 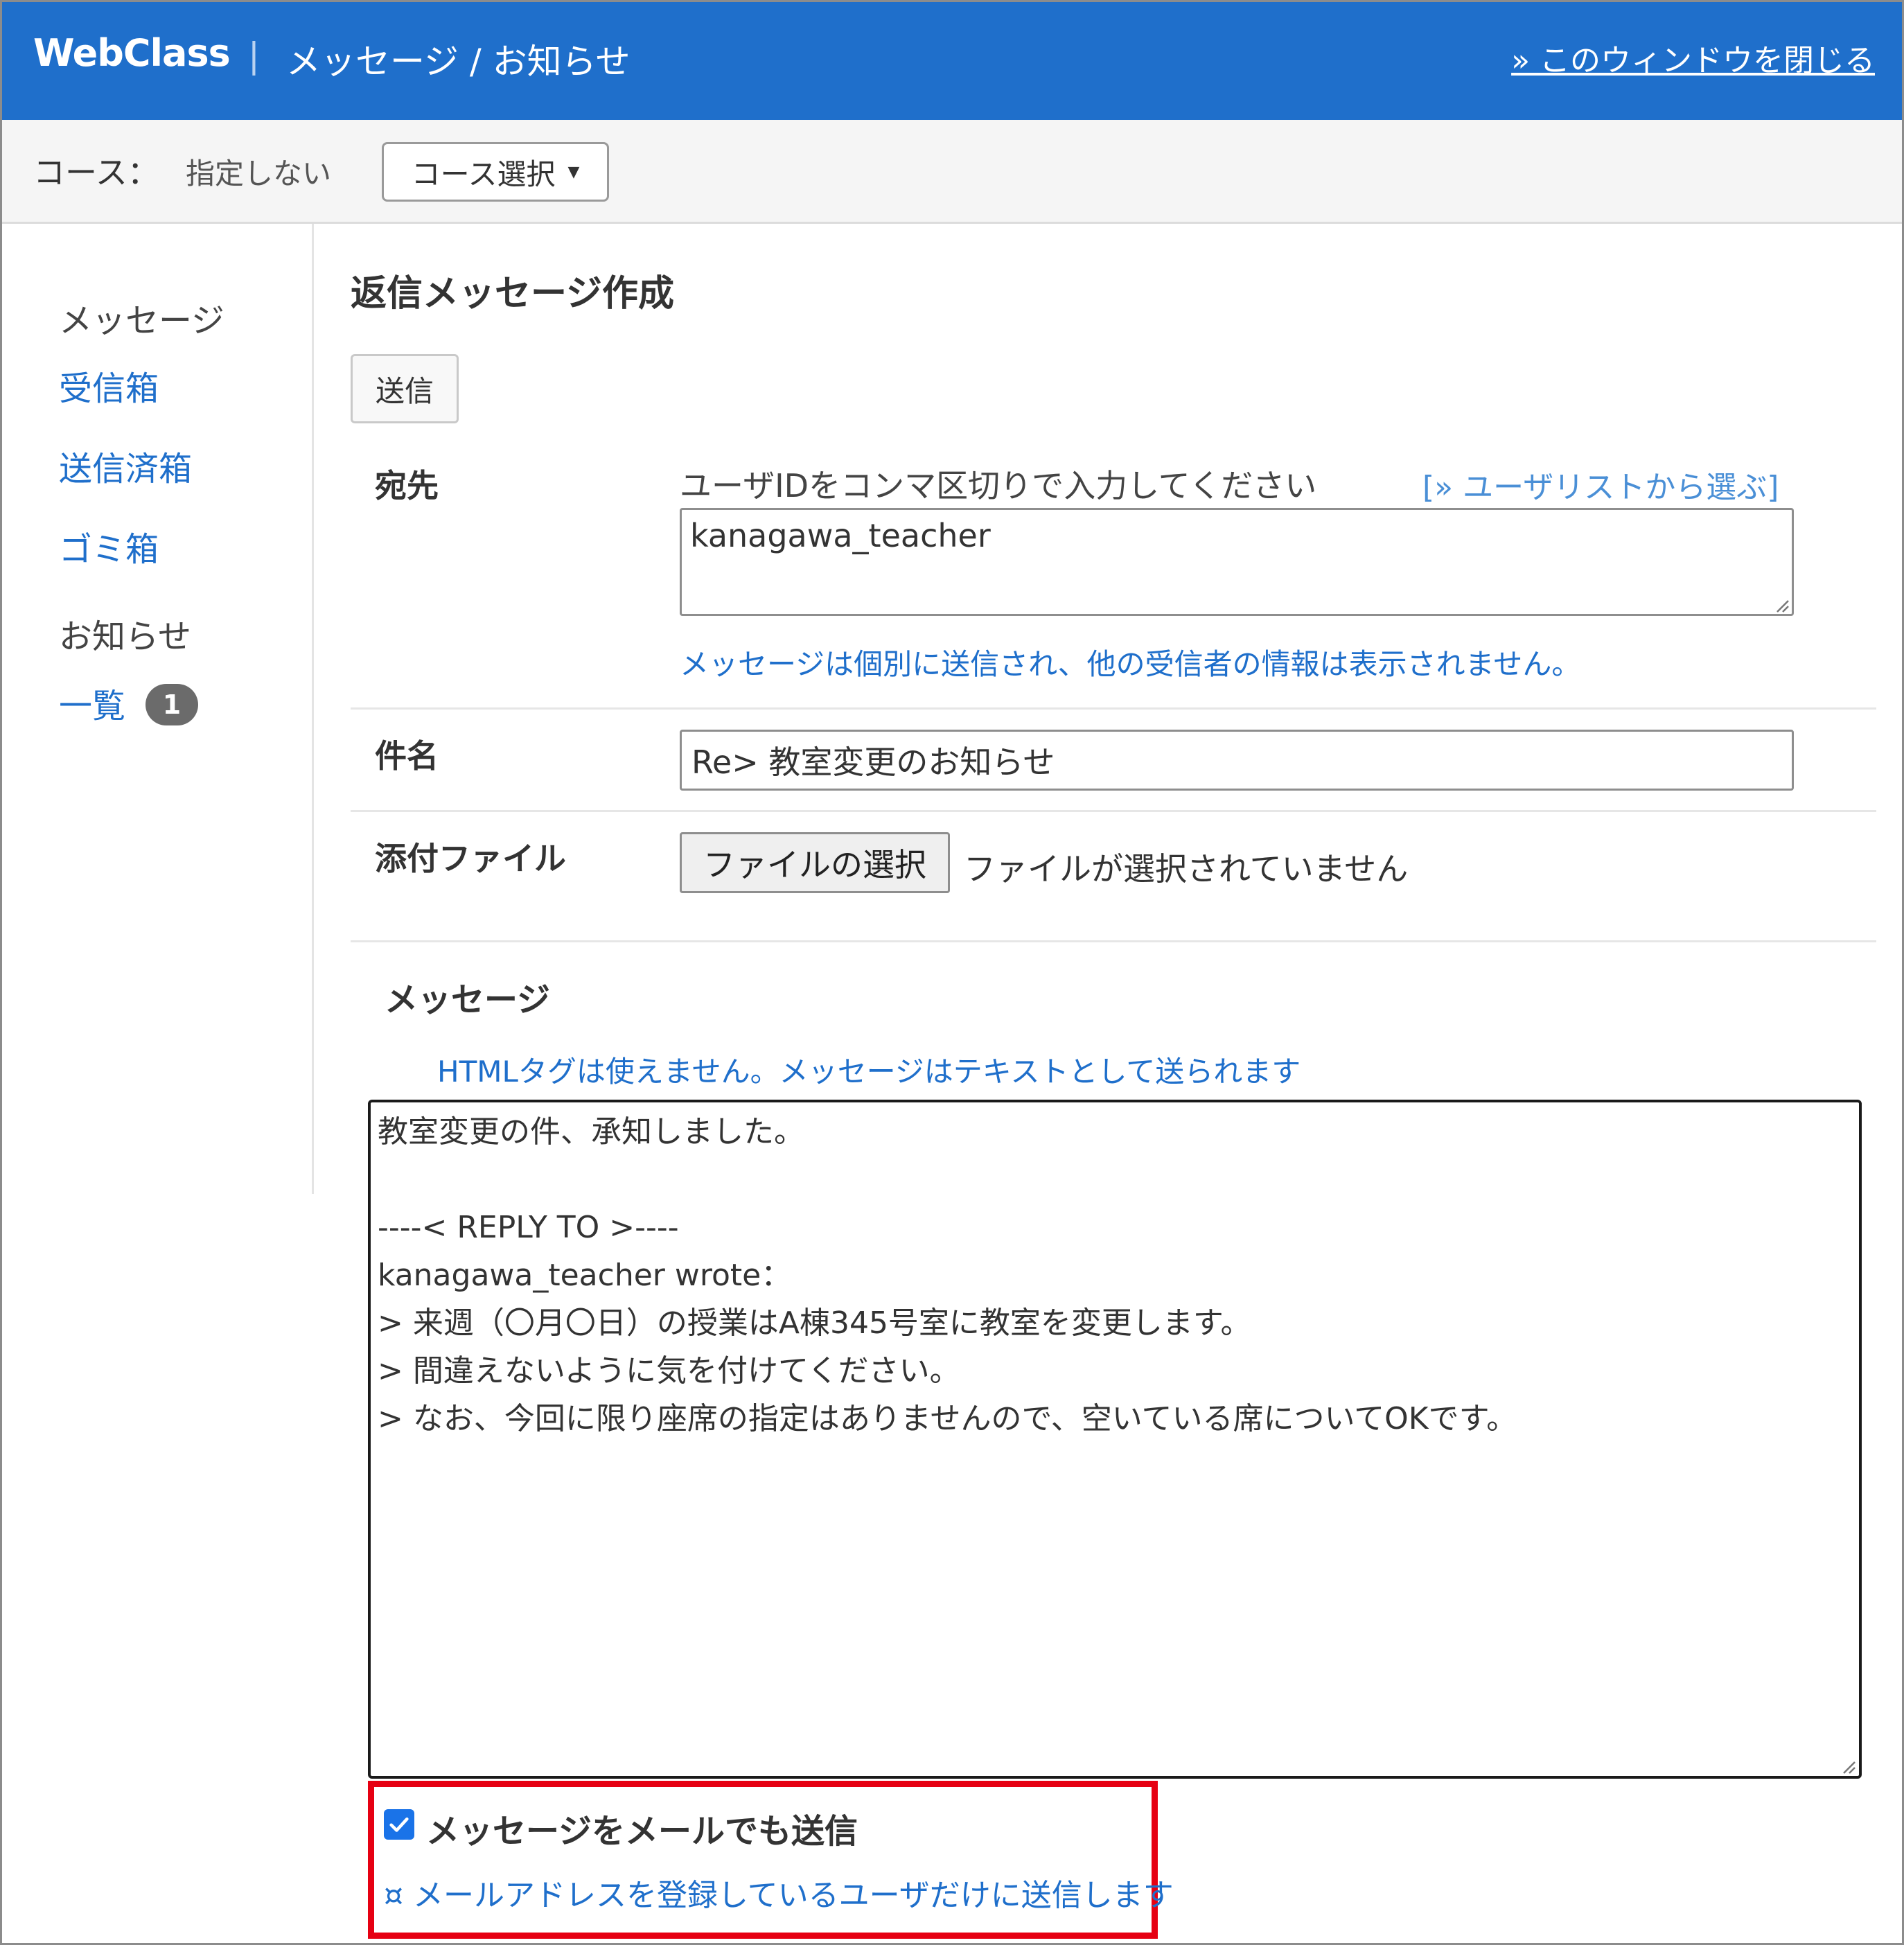 I want to click on course-bar: コース： 指定しない コース選択 ▼, so click(x=952, y=172).